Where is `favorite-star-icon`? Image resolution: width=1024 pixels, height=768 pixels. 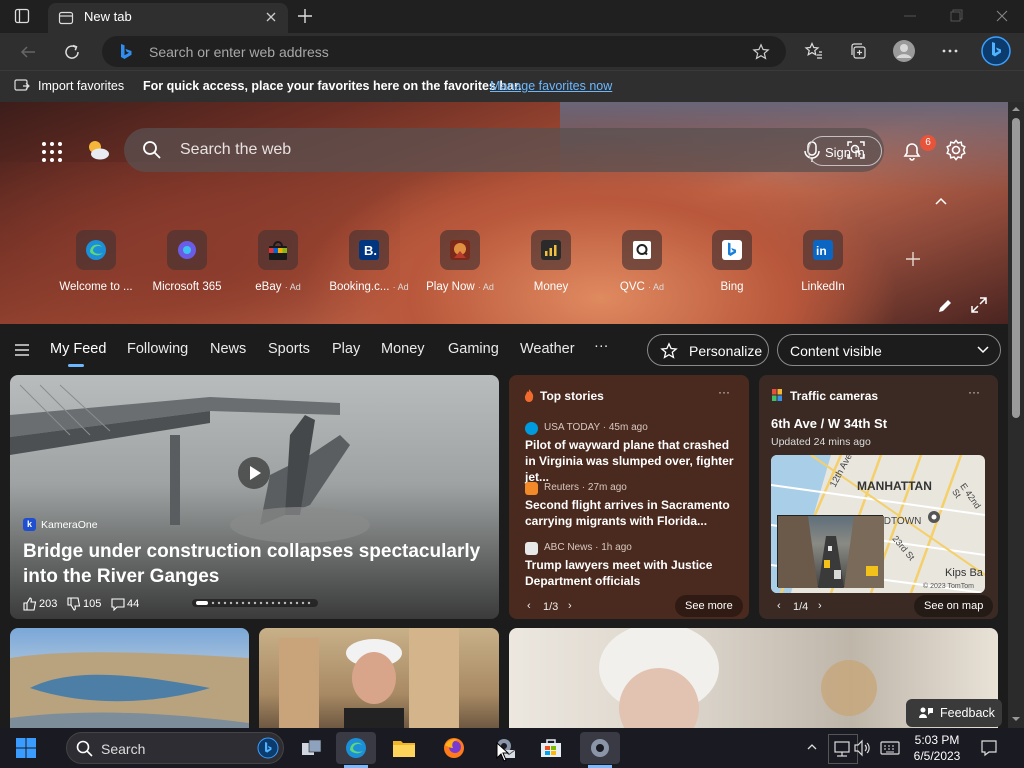 favorite-star-icon is located at coordinates (761, 52).